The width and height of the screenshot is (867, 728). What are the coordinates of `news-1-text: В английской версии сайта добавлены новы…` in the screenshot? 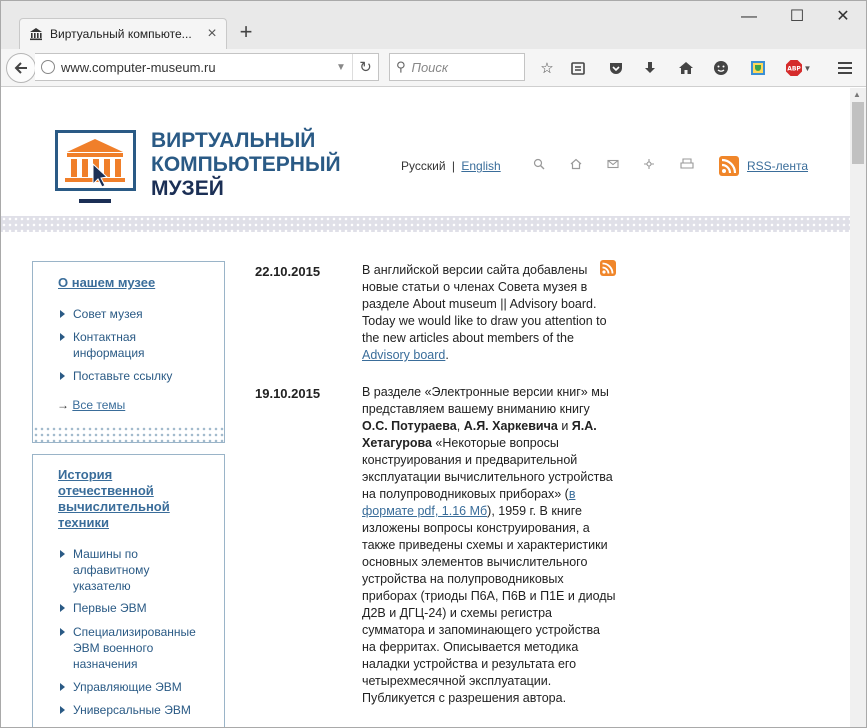 It's located at (484, 304).